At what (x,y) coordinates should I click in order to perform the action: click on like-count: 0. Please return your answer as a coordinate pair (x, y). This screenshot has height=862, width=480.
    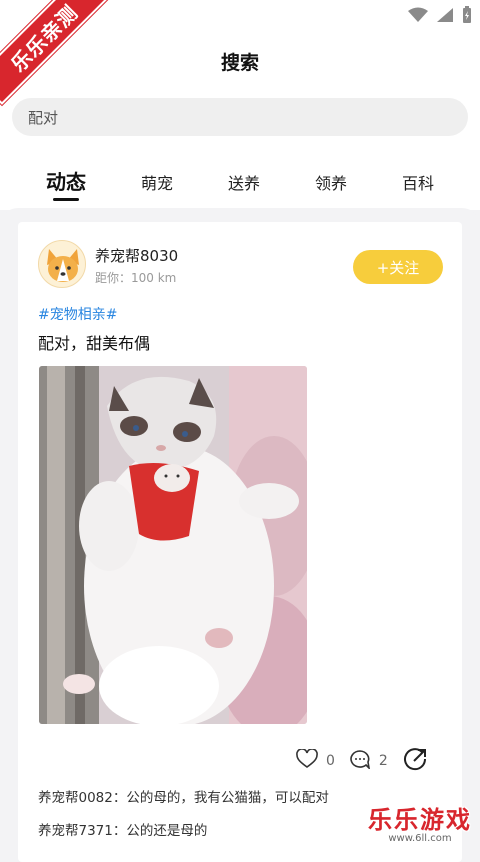
    Looking at the image, I should click on (330, 761).